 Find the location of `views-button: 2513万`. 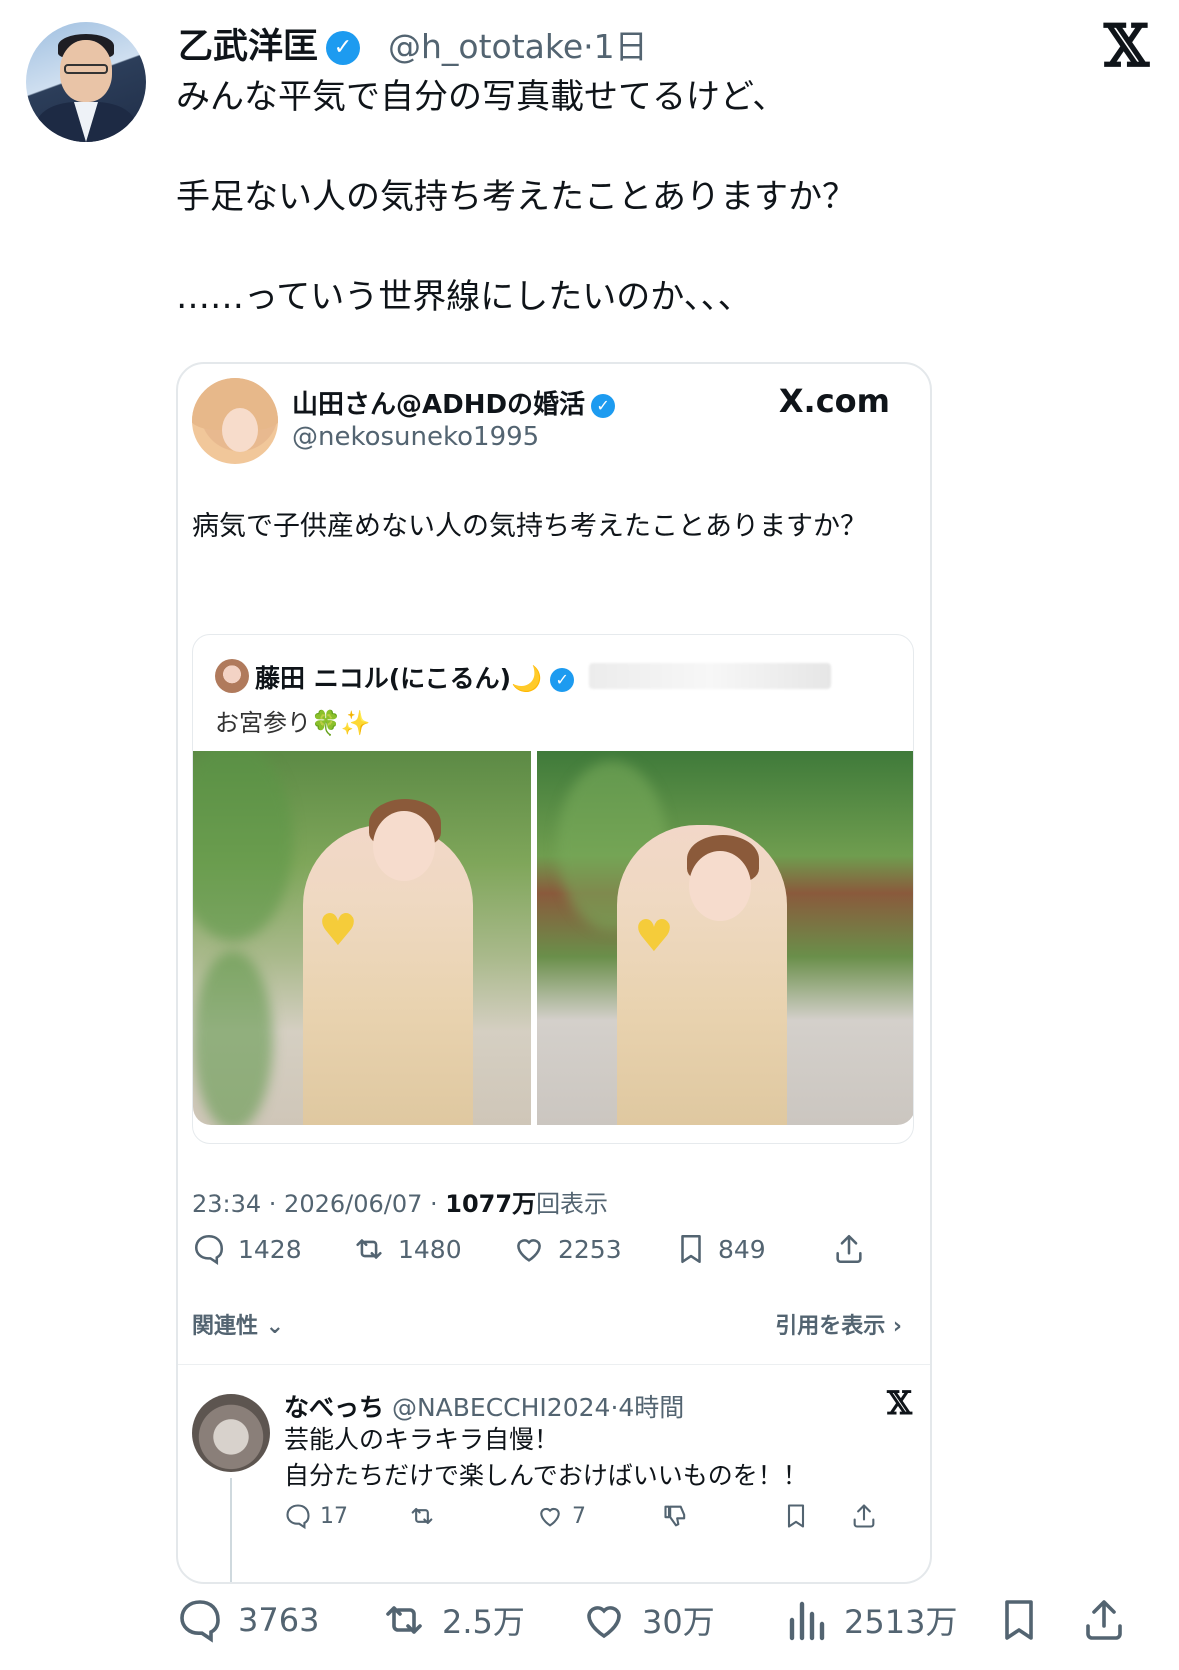

views-button: 2513万 is located at coordinates (871, 1620).